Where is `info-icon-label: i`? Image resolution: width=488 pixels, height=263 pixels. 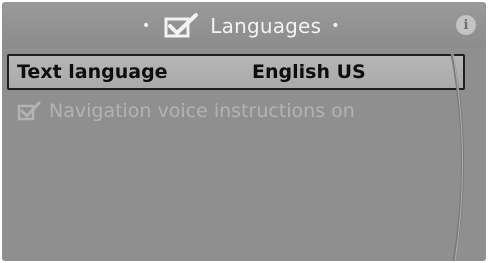 info-icon-label: i is located at coordinates (466, 25).